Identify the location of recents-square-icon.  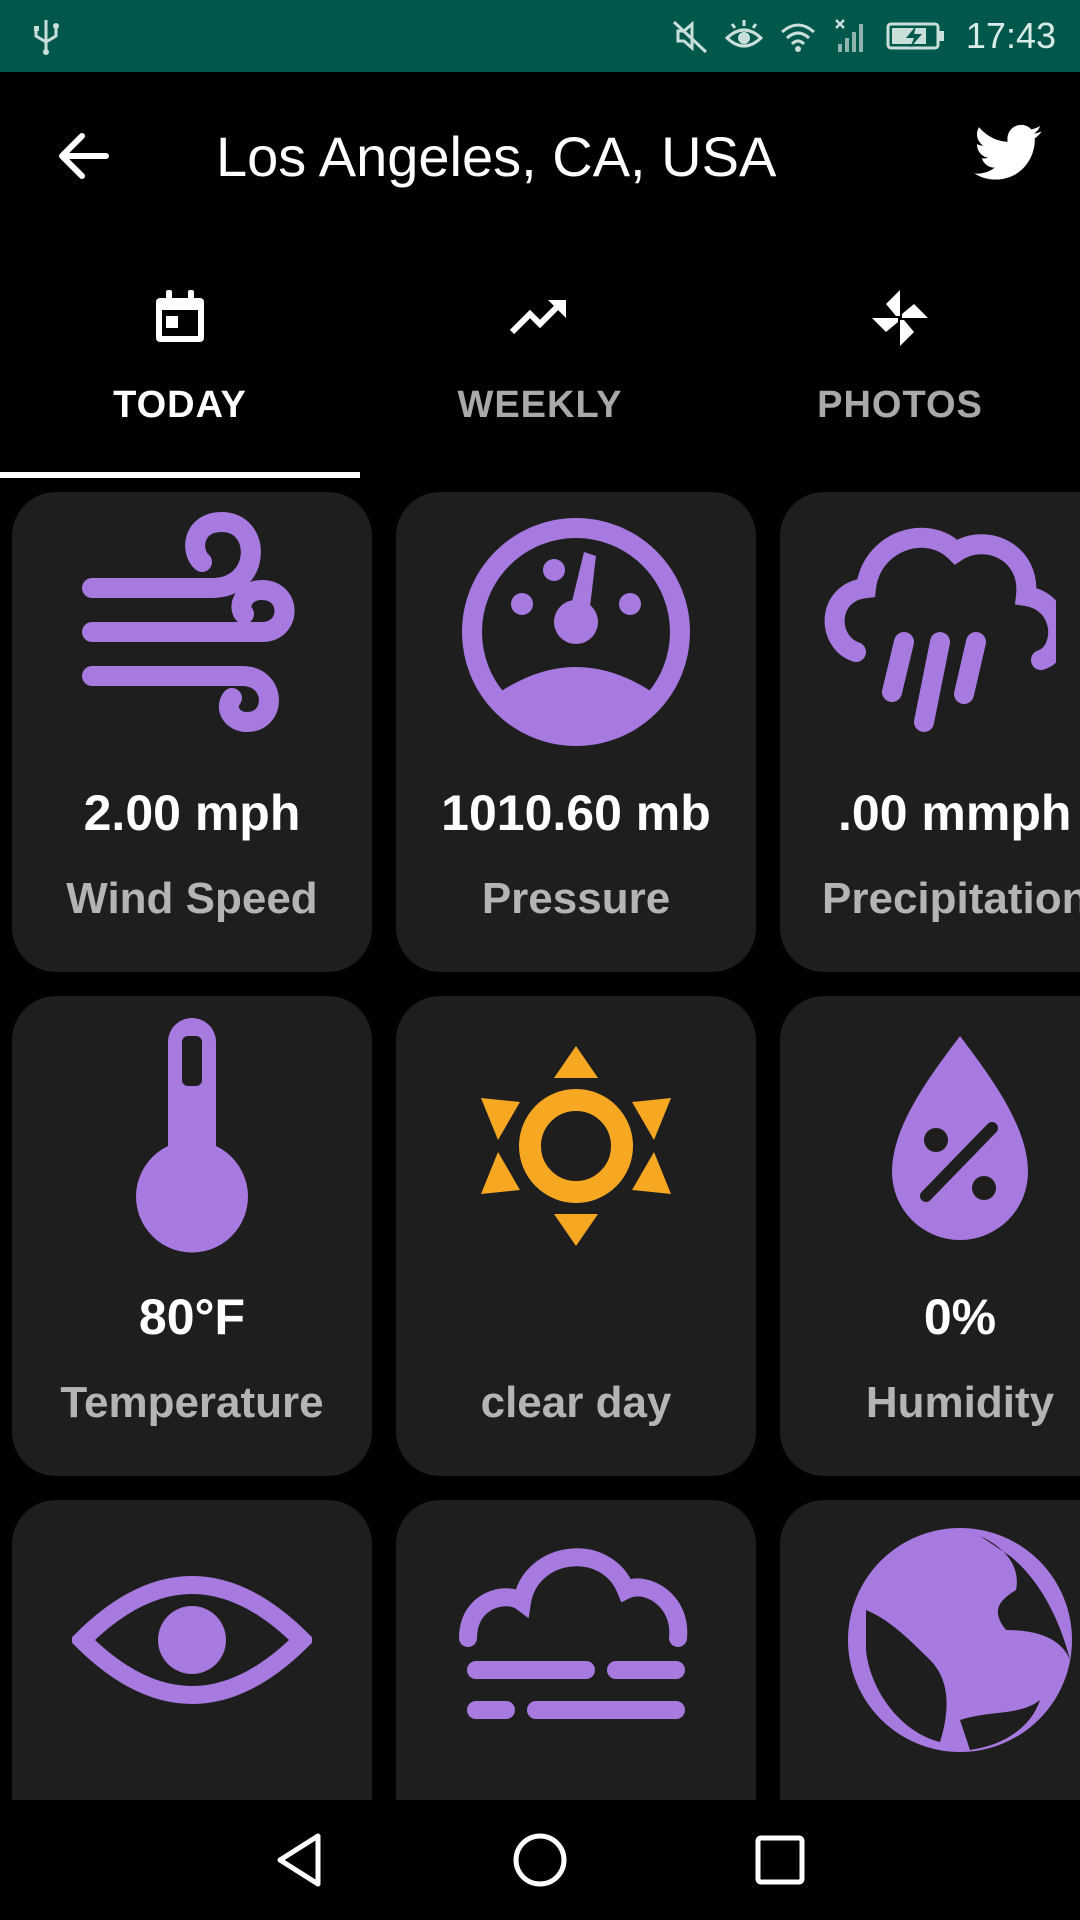
(780, 1860).